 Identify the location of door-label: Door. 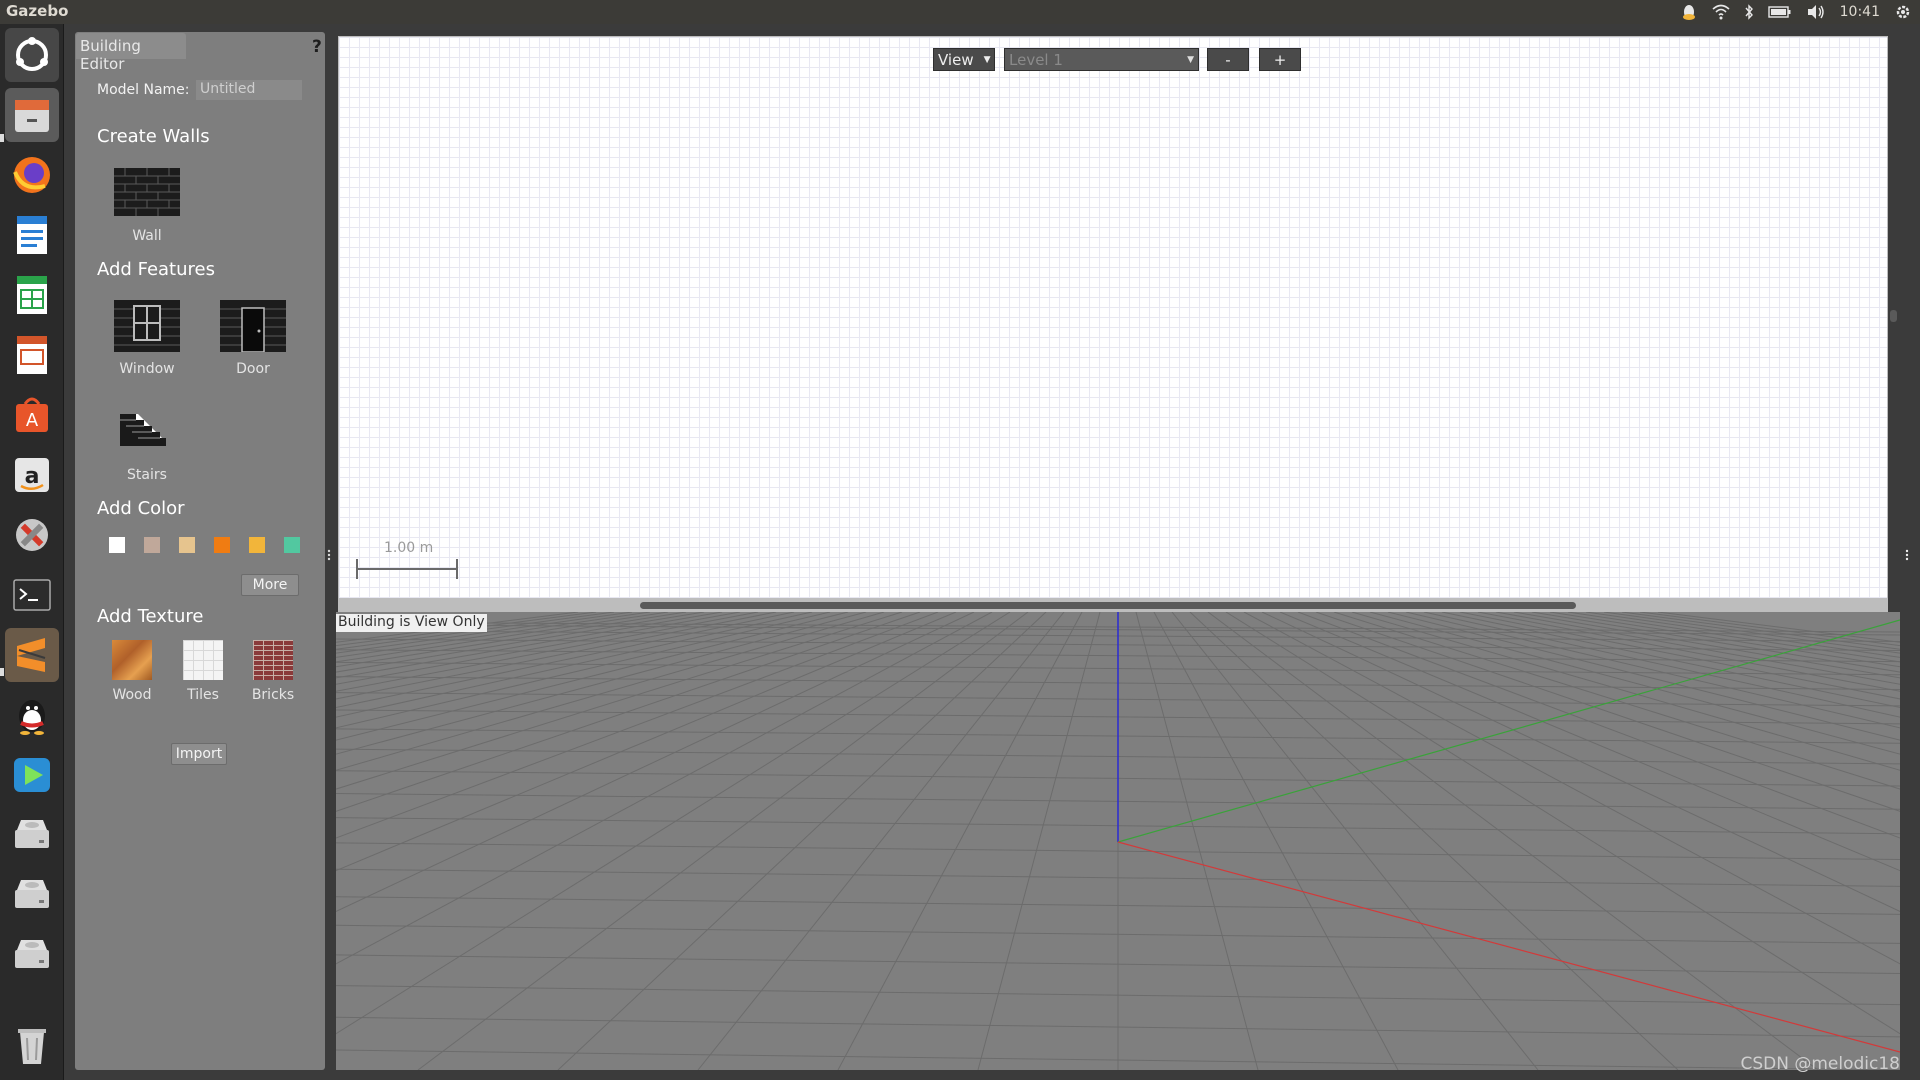
(253, 369).